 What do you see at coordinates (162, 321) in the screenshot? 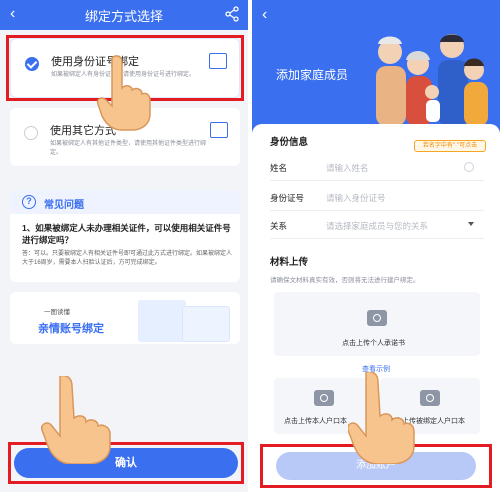
I see `banner-phone-illustration` at bounding box center [162, 321].